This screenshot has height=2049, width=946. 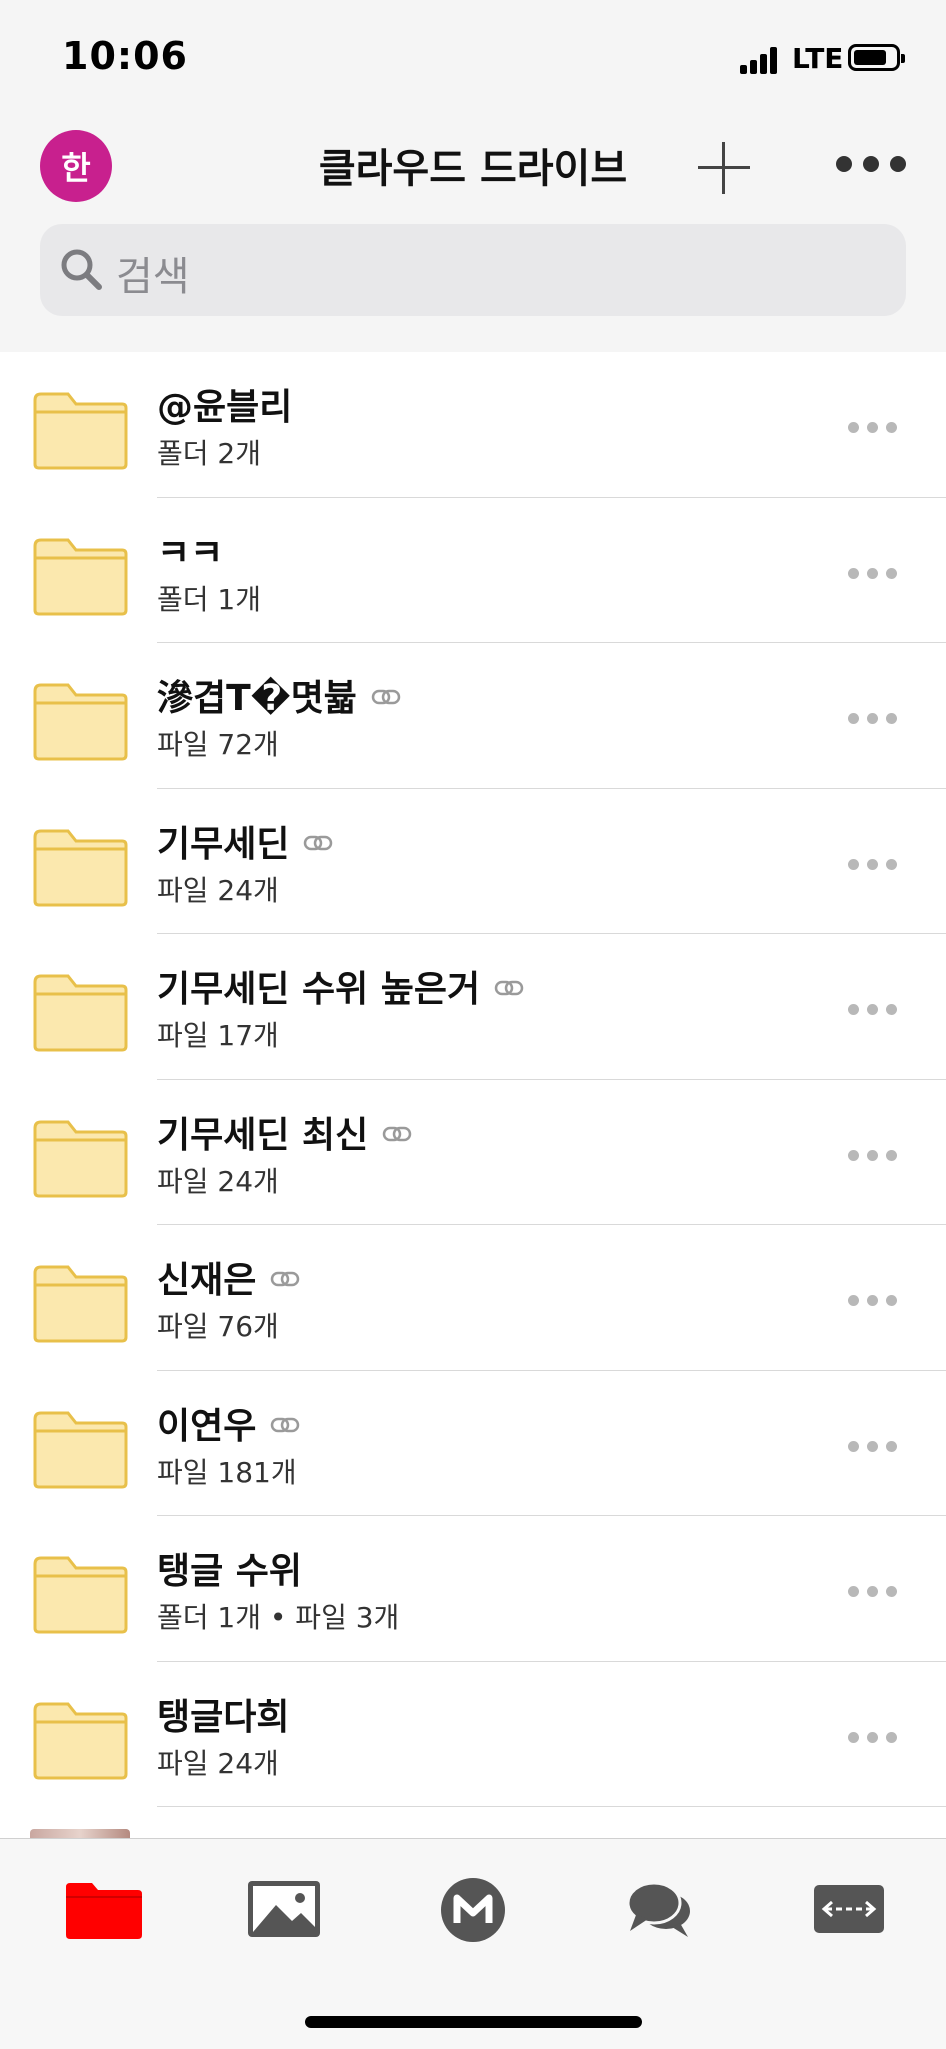 I want to click on folder-meta: 폴더 1개 • 파일 3개, so click(x=278, y=1617).